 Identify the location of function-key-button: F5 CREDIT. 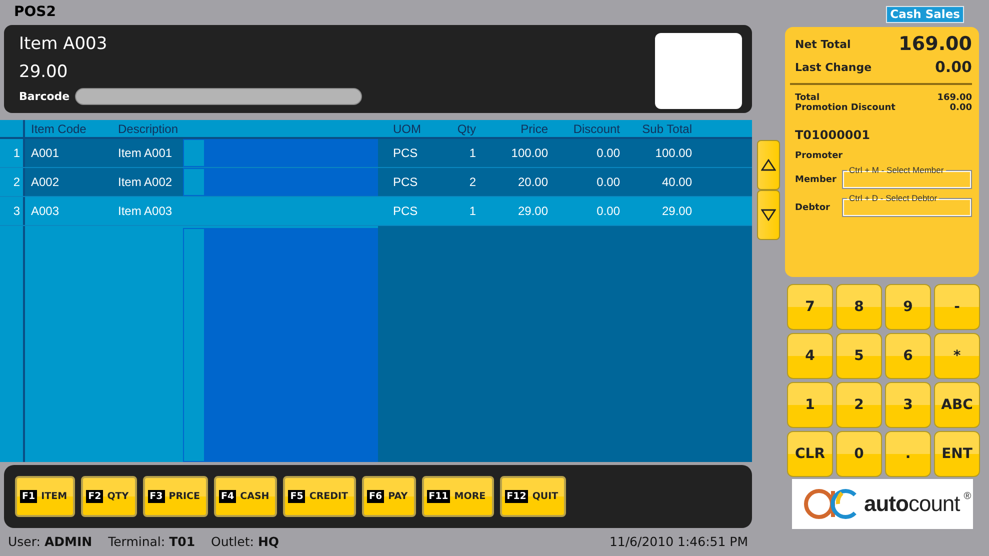
(319, 496).